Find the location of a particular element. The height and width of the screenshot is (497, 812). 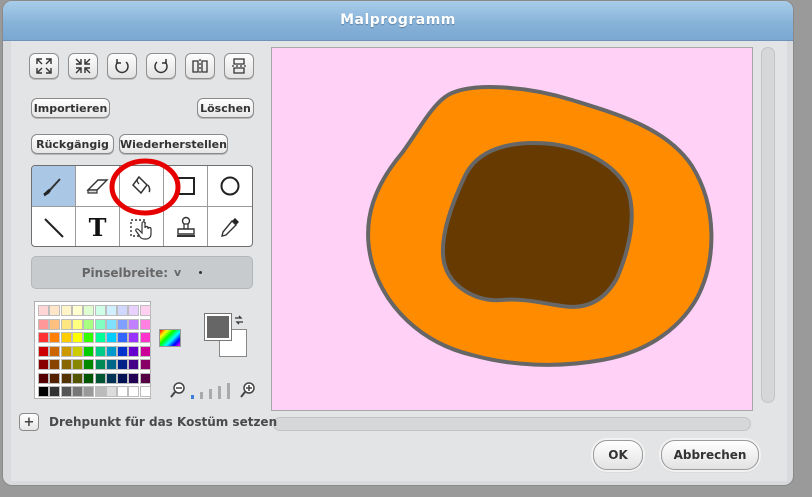

shrink-icon is located at coordinates (83, 66).